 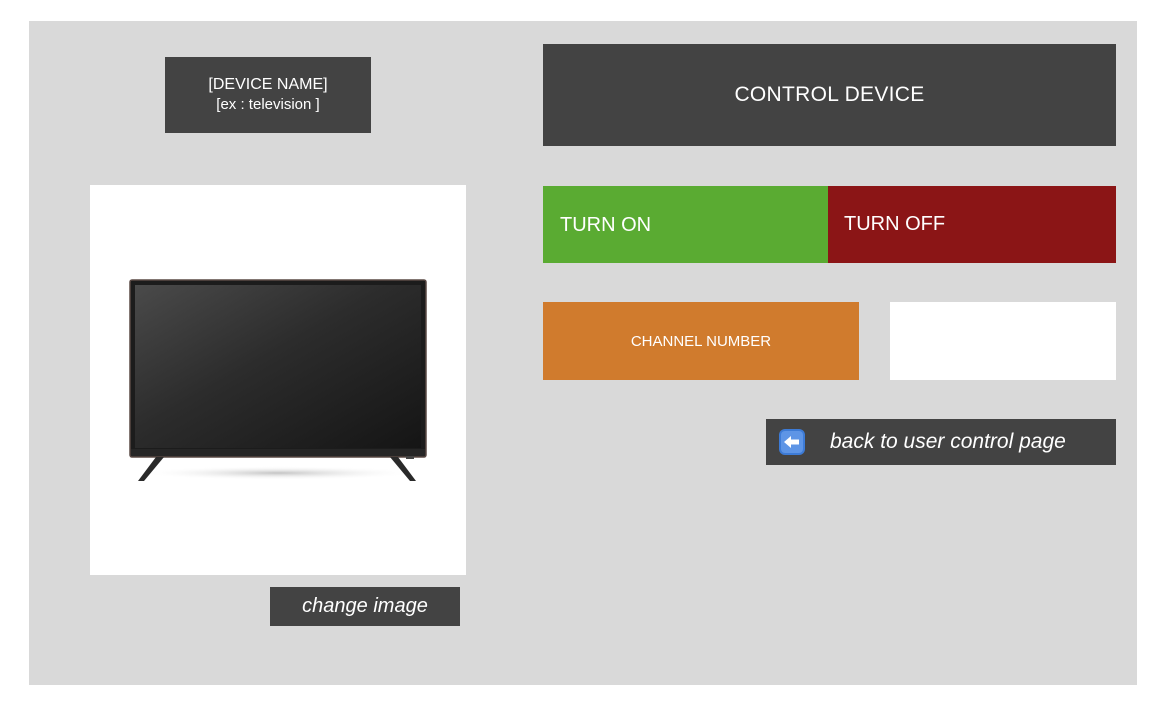 I want to click on change-image-button: change image, so click(x=365, y=606).